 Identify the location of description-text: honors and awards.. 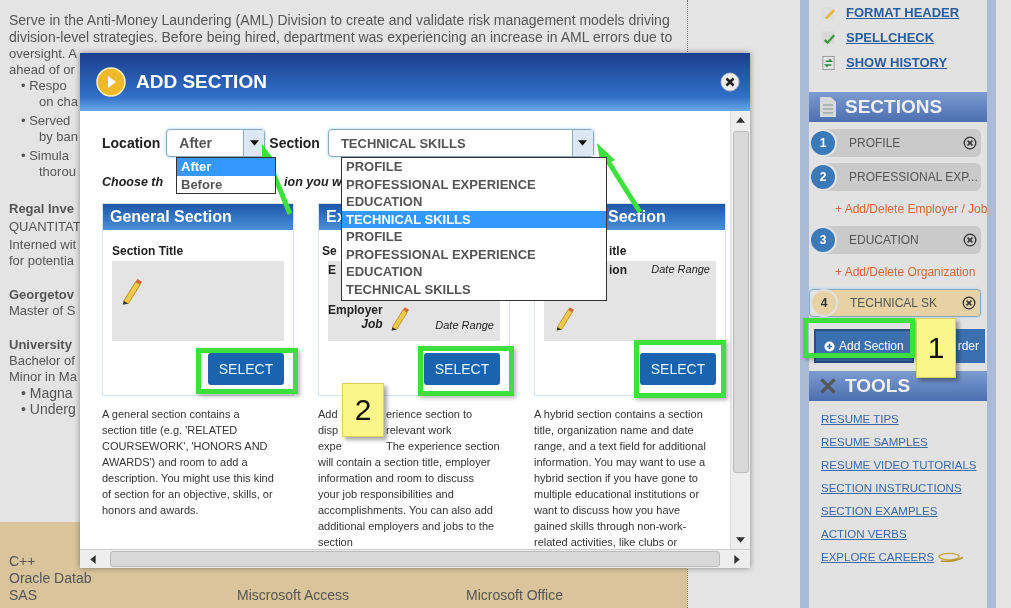
(150, 510).